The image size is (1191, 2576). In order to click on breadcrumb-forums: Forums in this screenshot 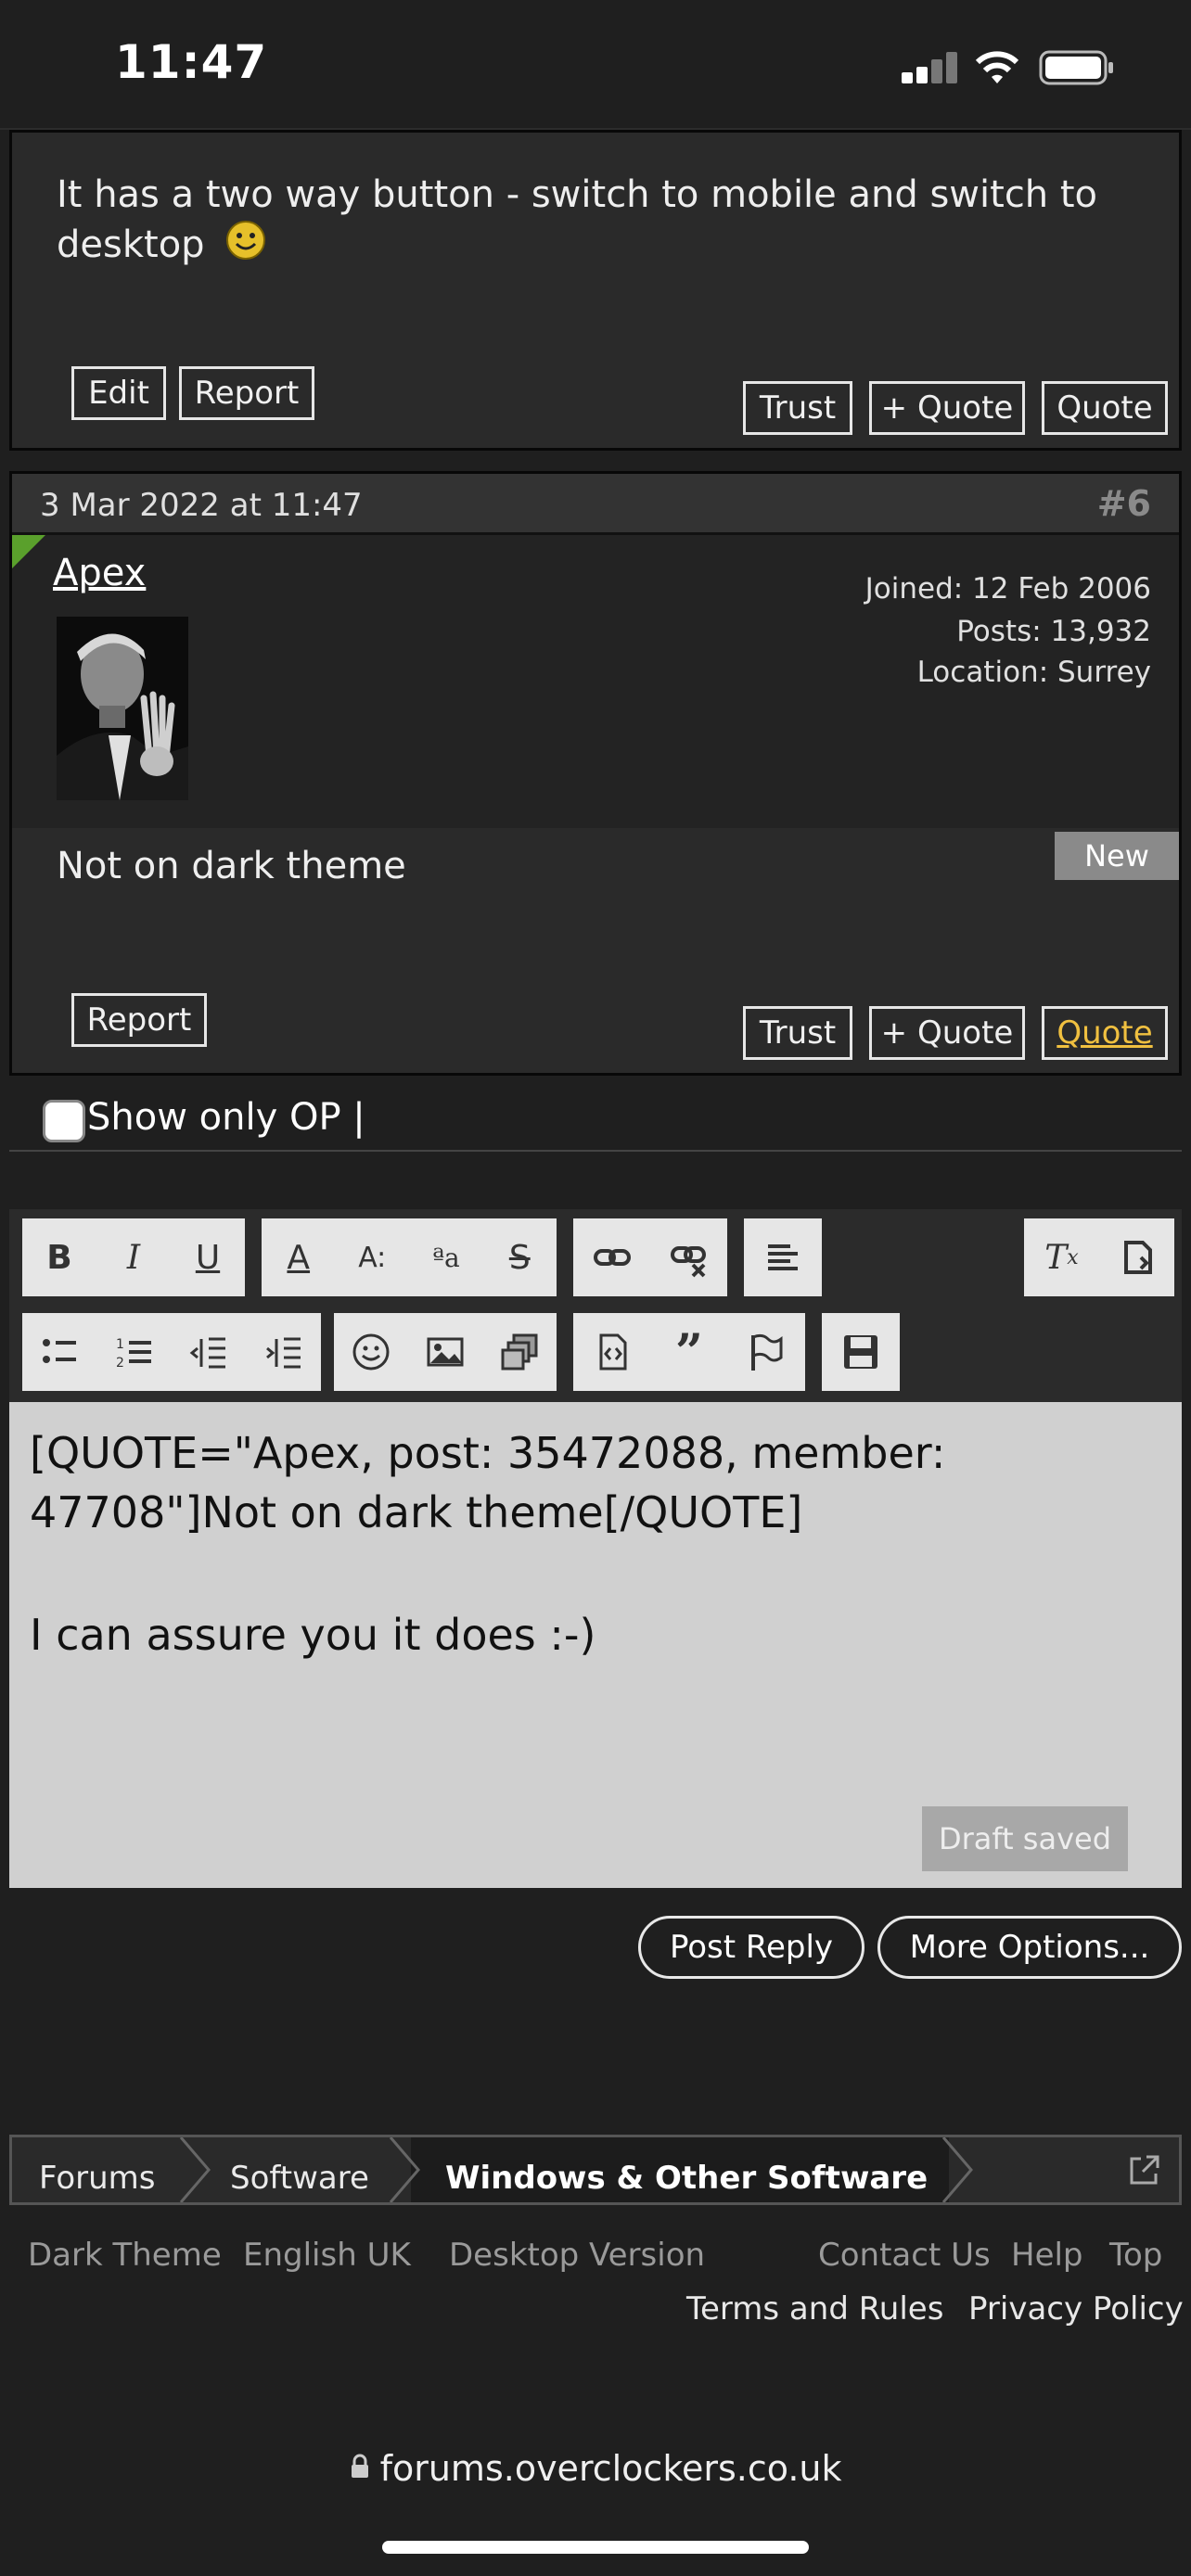, I will do `click(97, 2178)`.